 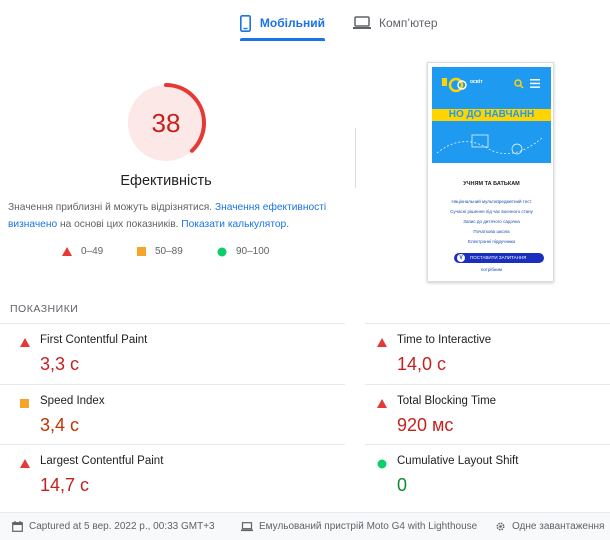 I want to click on metric-name: Speed Index, so click(x=72, y=401).